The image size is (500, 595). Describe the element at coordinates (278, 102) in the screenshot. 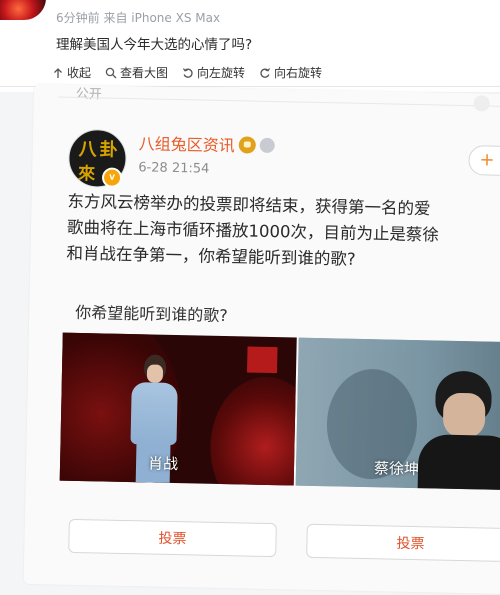

I see `screenshot-divider` at that location.